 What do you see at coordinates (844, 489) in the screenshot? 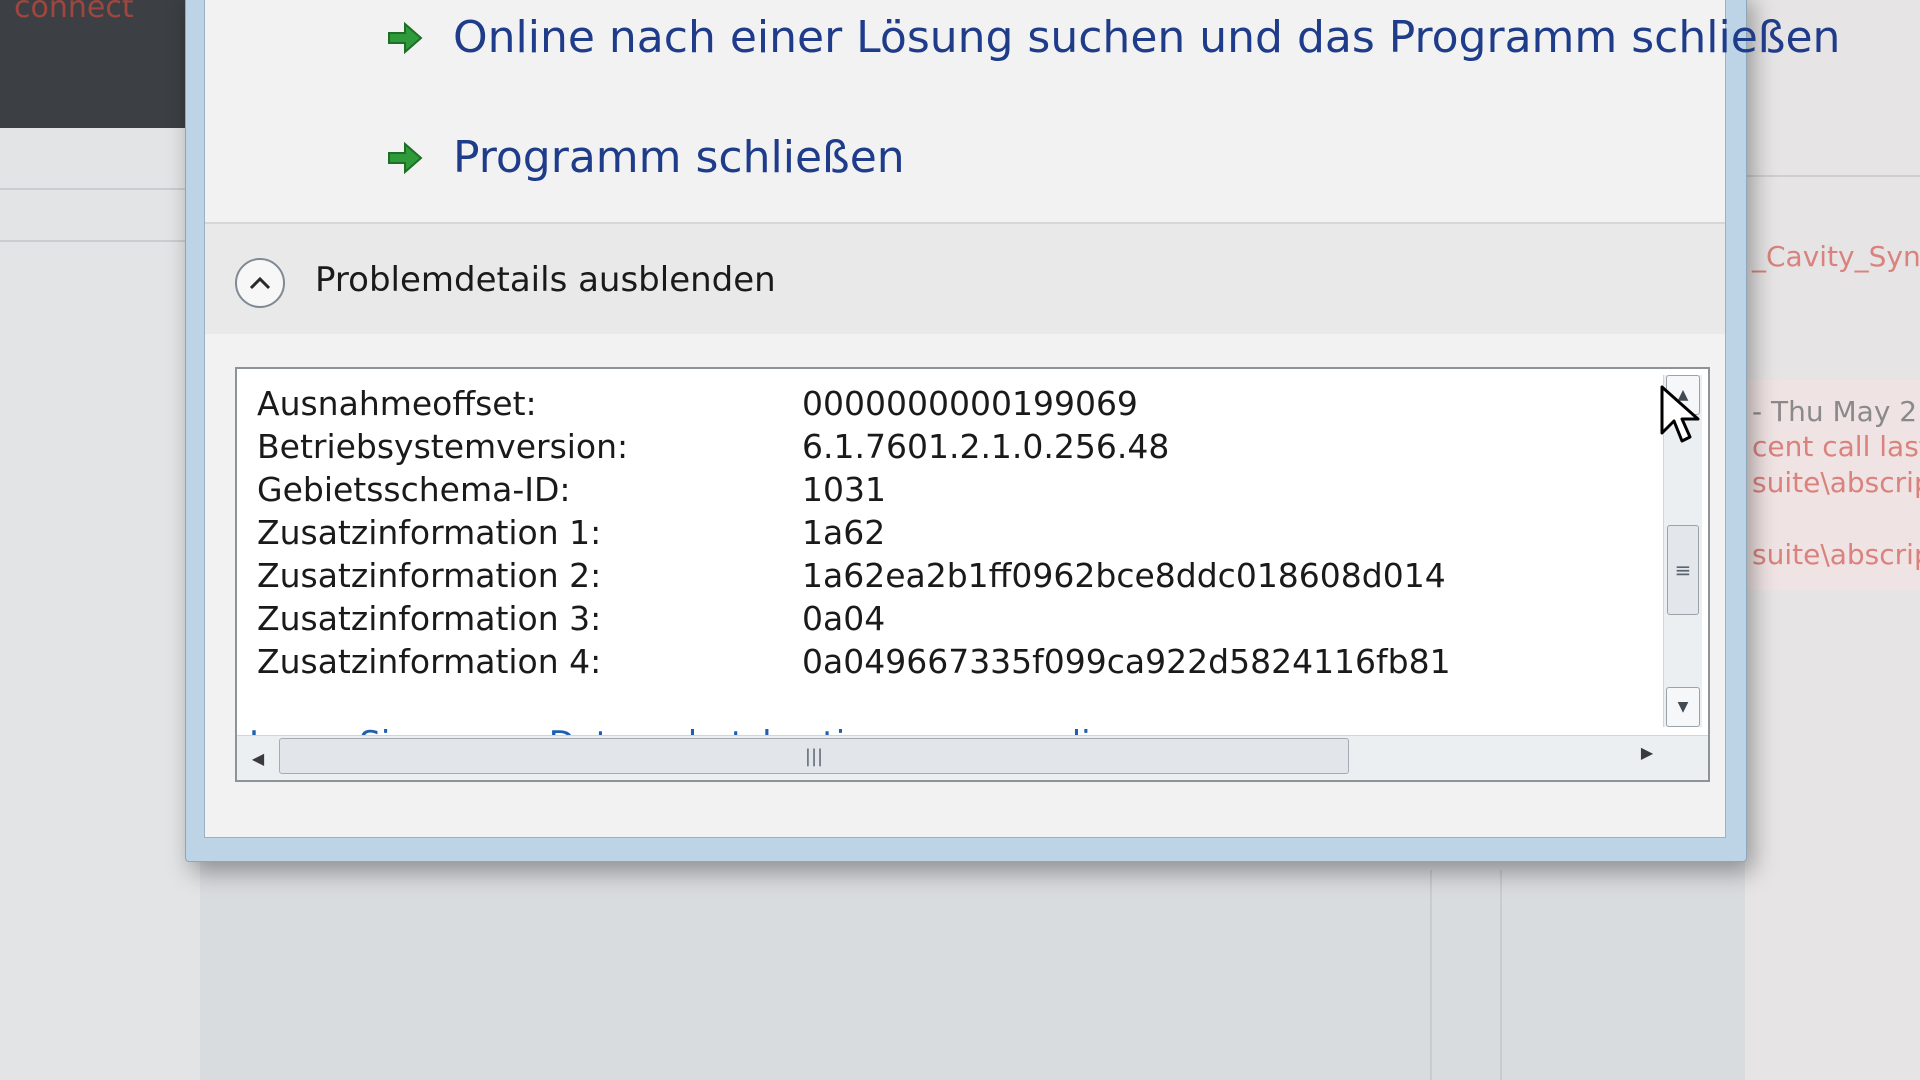
I see `detail-value: 1031` at bounding box center [844, 489].